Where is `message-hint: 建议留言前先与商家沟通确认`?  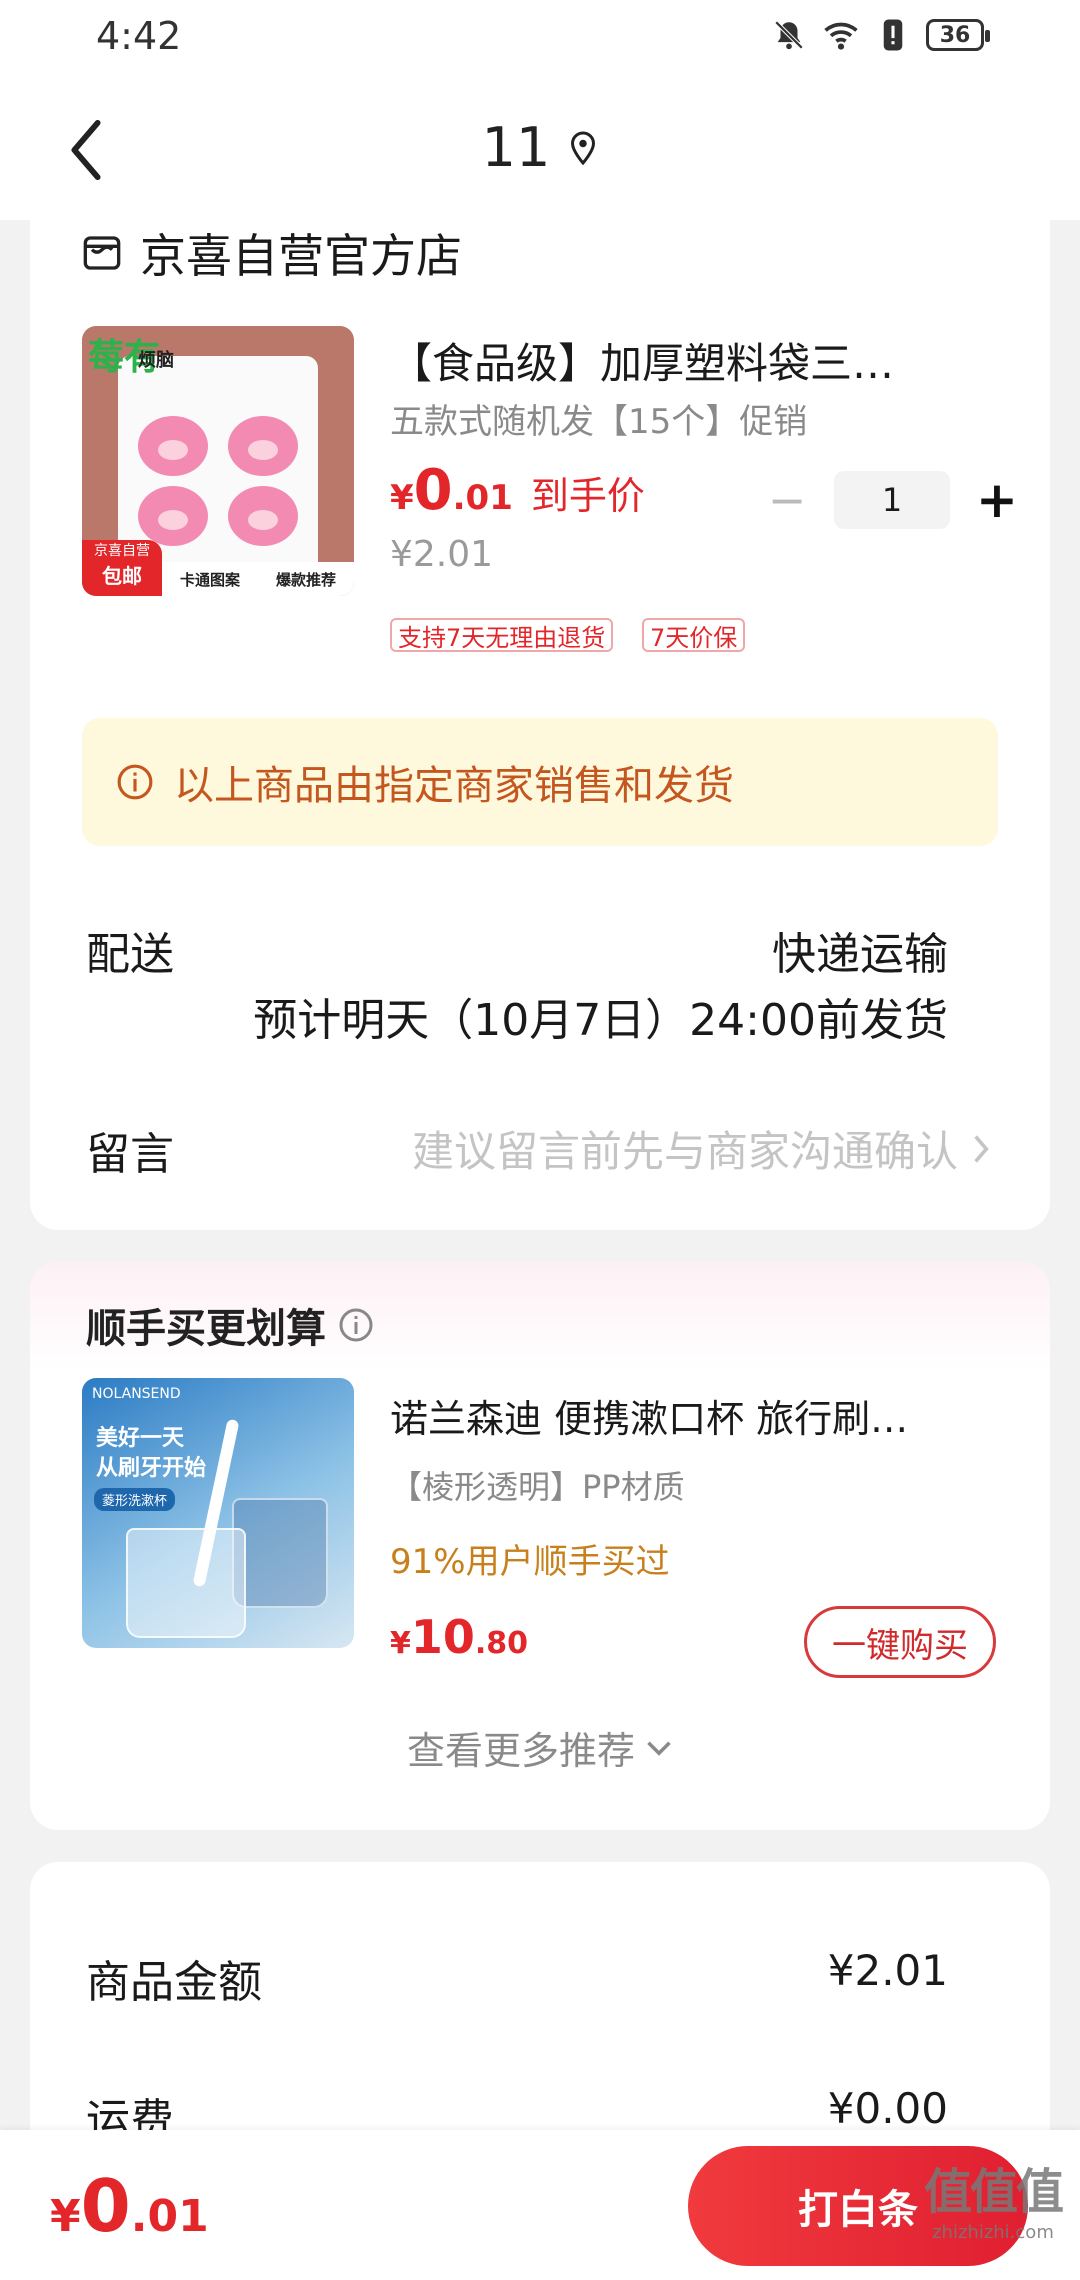 message-hint: 建议留言前先与商家沟通确认 is located at coordinates (684, 1151).